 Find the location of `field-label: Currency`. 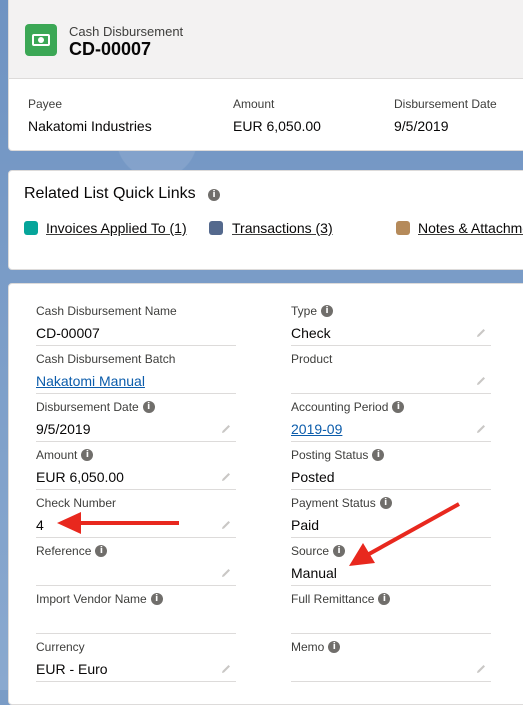

field-label: Currency is located at coordinates (60, 647).